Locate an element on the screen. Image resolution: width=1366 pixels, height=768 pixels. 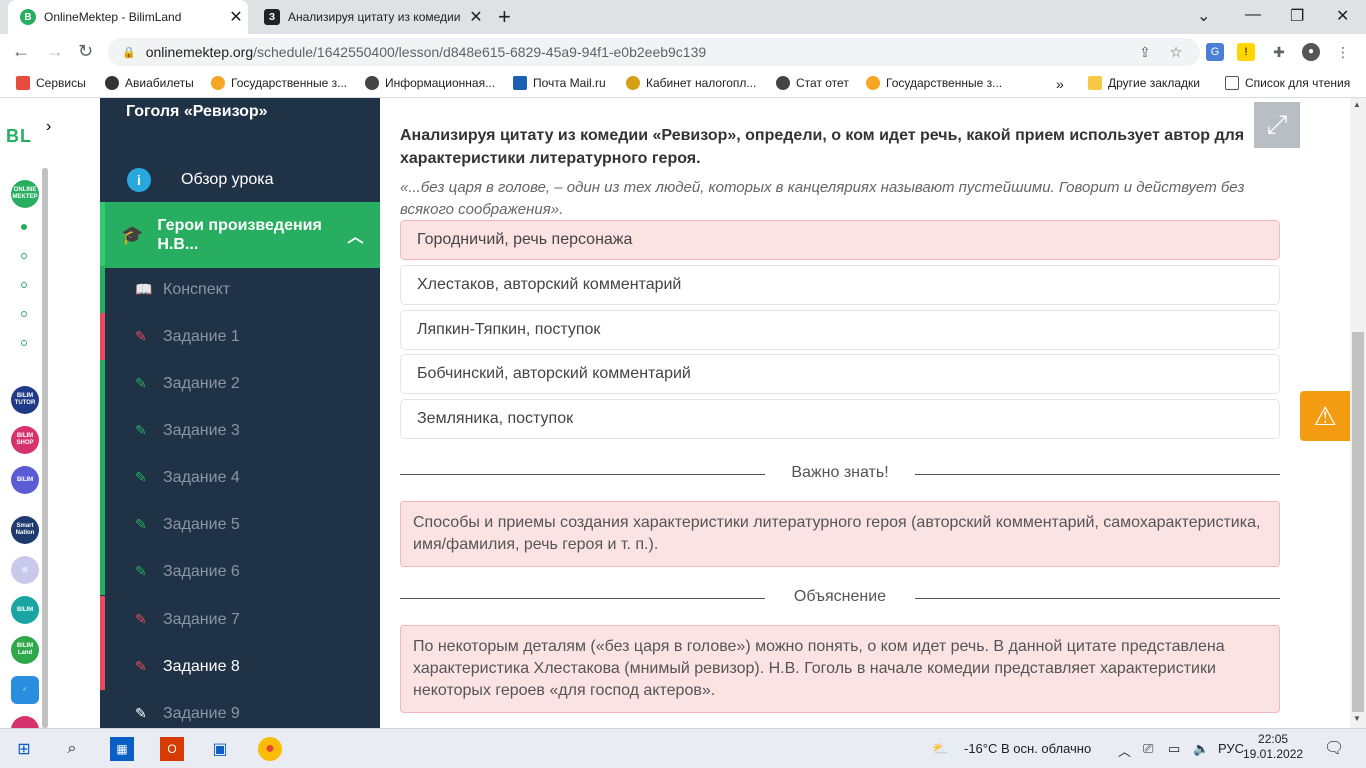
tray-device-icon: ⎚ is located at coordinates (1148, 749).